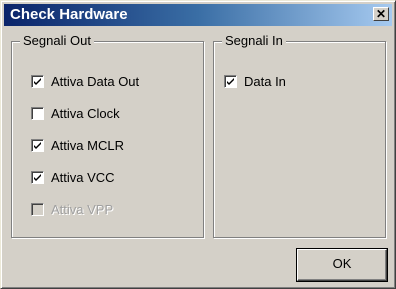  What do you see at coordinates (254, 41) in the screenshot?
I see `segnali-in-legend: Segnali In` at bounding box center [254, 41].